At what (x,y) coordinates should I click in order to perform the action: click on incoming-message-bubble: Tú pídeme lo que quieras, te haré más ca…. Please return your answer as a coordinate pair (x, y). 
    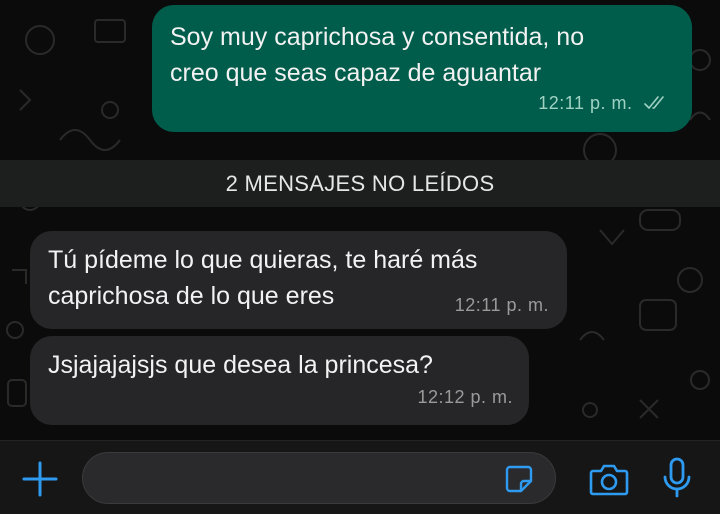
    Looking at the image, I should click on (298, 280).